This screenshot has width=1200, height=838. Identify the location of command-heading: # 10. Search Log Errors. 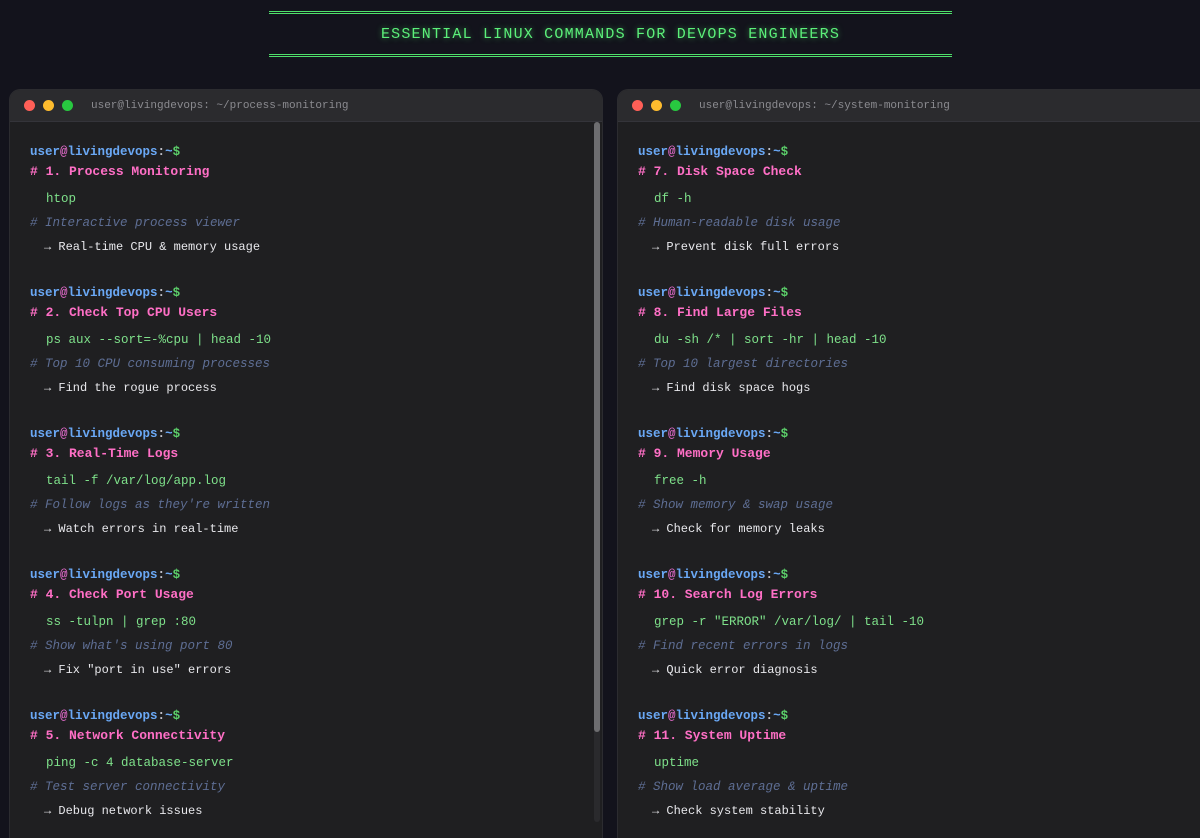
(728, 594).